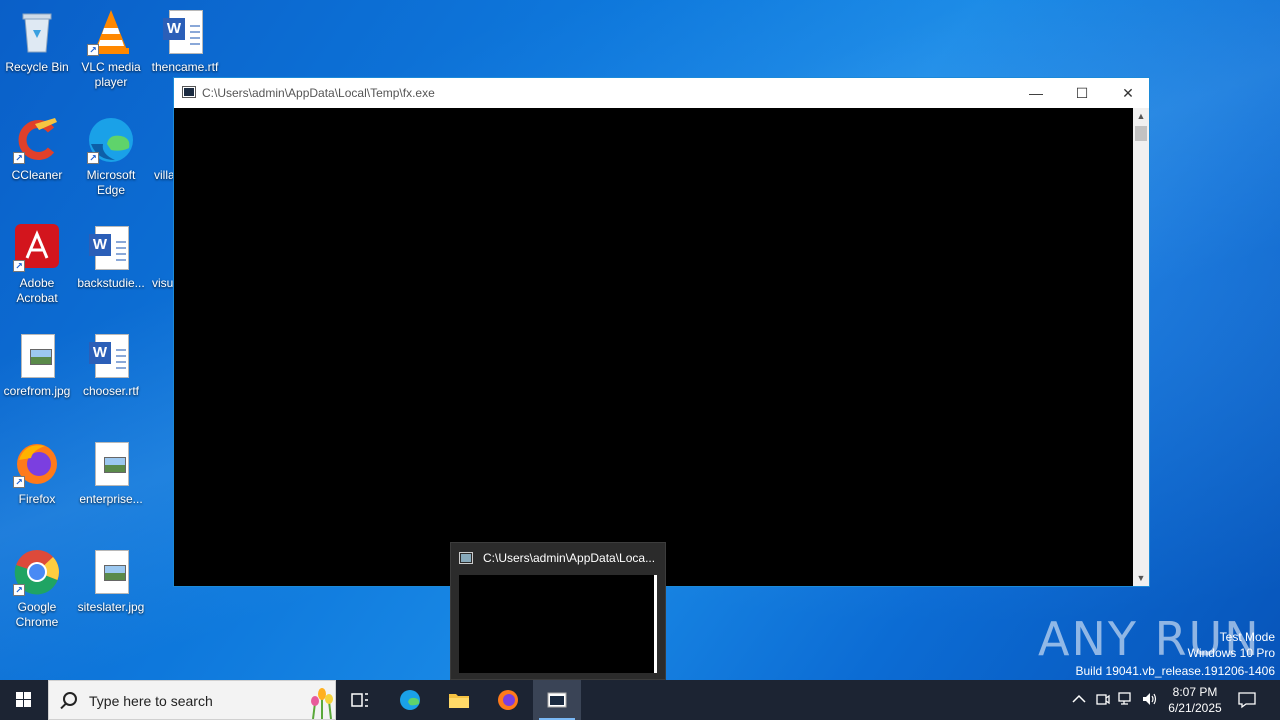  Describe the element at coordinates (1141, 133) in the screenshot. I see `scrollbar-thumb` at that location.